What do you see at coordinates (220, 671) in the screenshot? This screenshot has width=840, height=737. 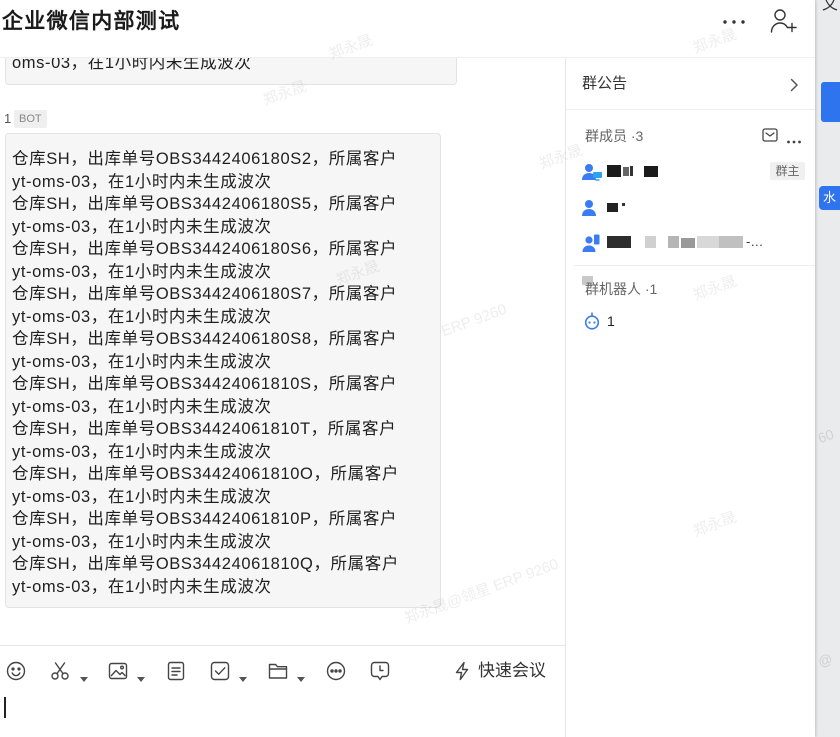 I see `todo-checkbox-icon` at bounding box center [220, 671].